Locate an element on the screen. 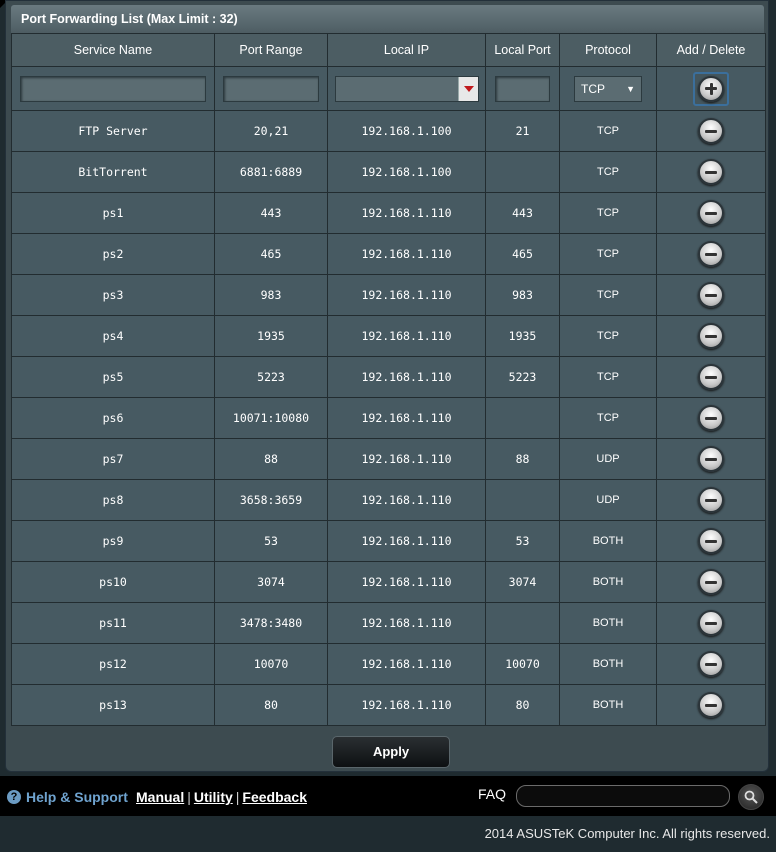 The image size is (776, 852). dropdown-arrow-icon is located at coordinates (467, 88).